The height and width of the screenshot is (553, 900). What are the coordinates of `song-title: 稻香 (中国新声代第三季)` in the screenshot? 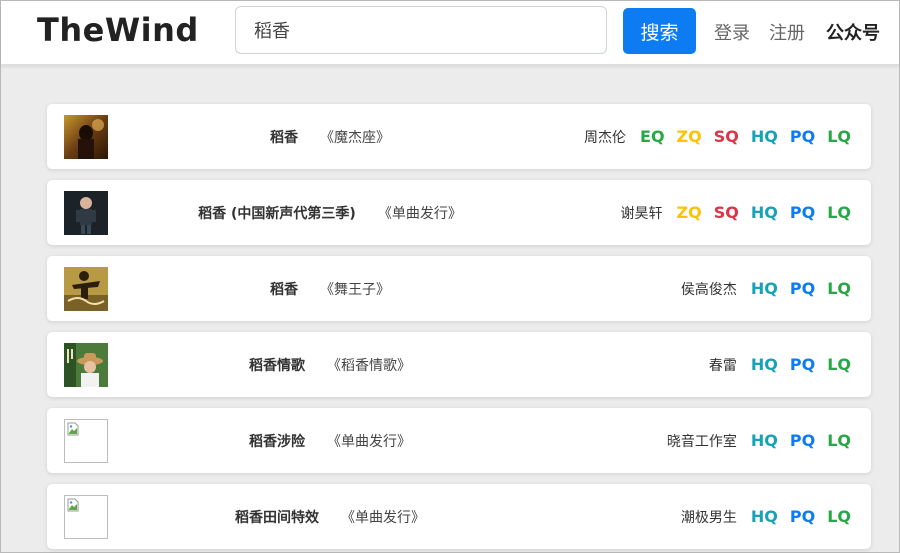 It's located at (277, 213).